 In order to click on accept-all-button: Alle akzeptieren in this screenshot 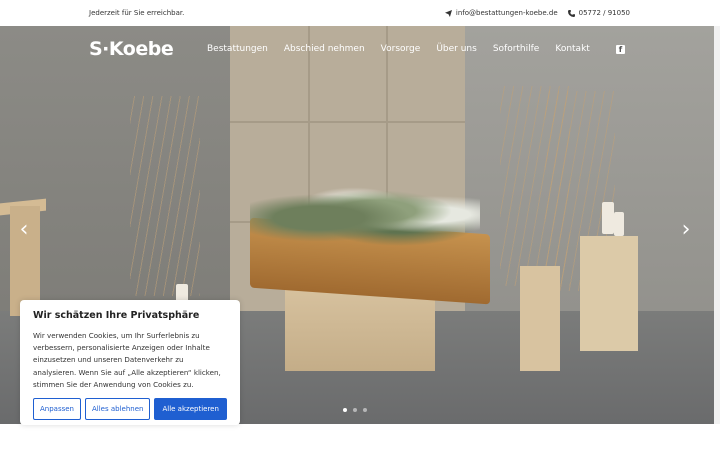, I will do `click(190, 409)`.